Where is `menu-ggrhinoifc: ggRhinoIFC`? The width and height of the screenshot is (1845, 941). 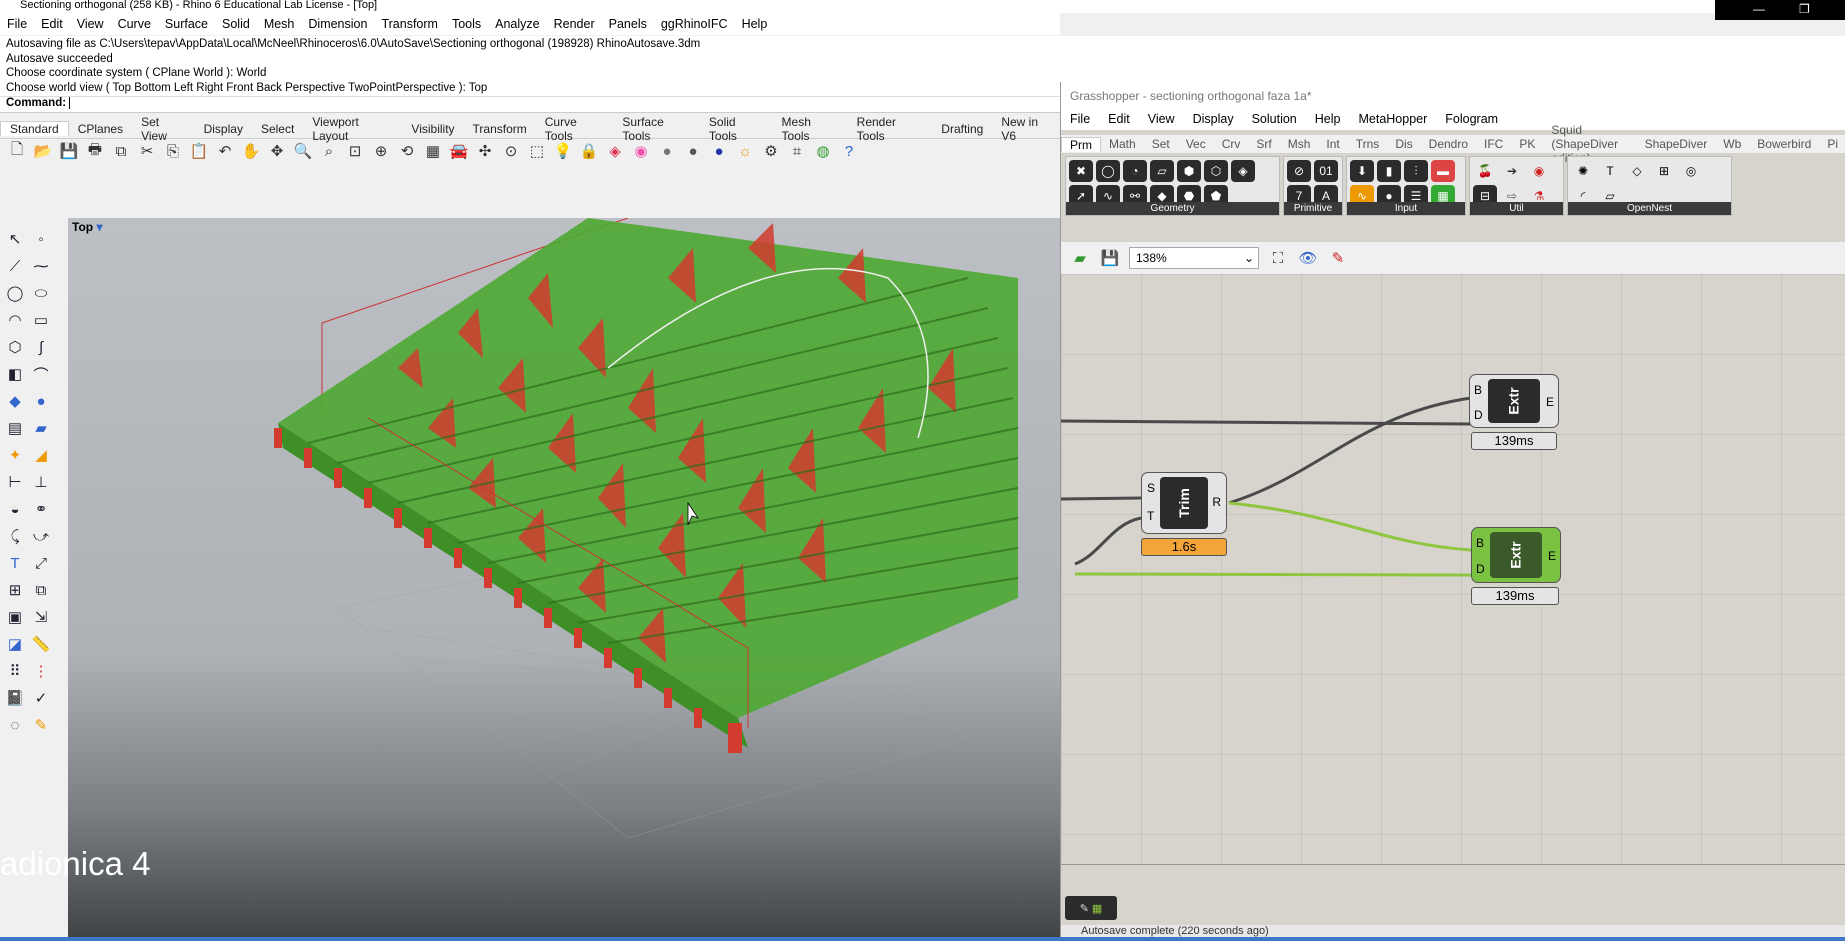
menu-ggrhinoifc: ggRhinoIFC is located at coordinates (694, 24).